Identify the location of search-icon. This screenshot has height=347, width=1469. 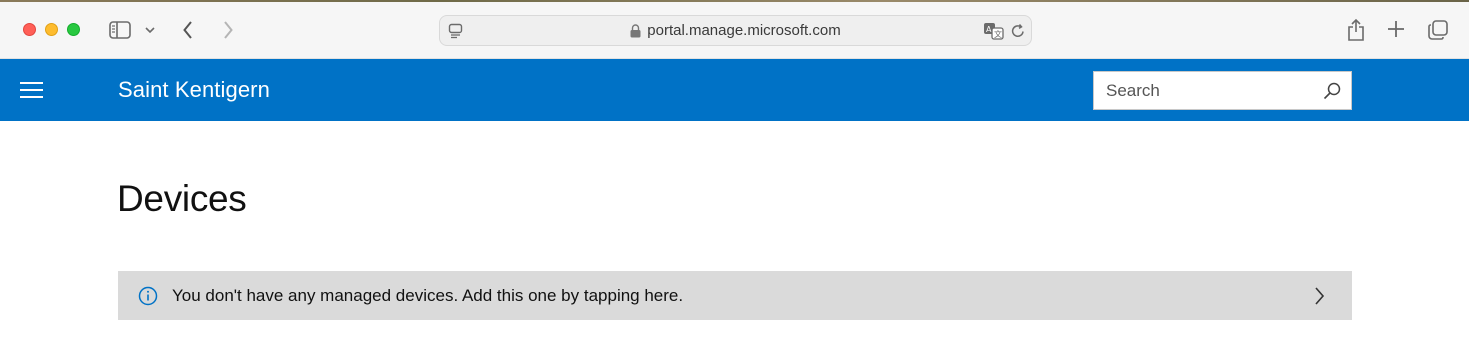
(1332, 91).